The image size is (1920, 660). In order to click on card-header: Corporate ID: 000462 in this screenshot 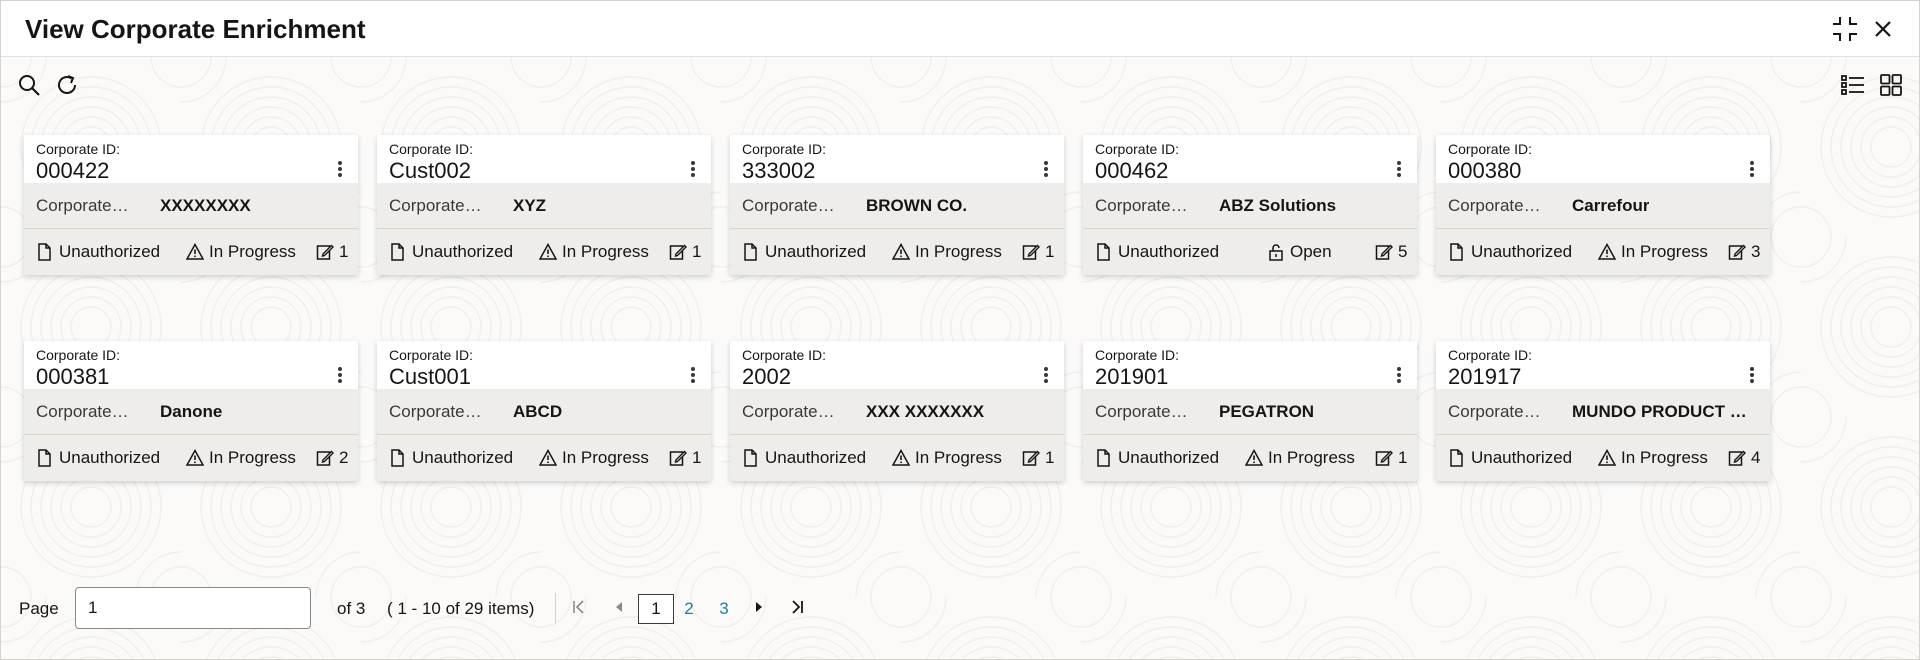, I will do `click(1250, 159)`.